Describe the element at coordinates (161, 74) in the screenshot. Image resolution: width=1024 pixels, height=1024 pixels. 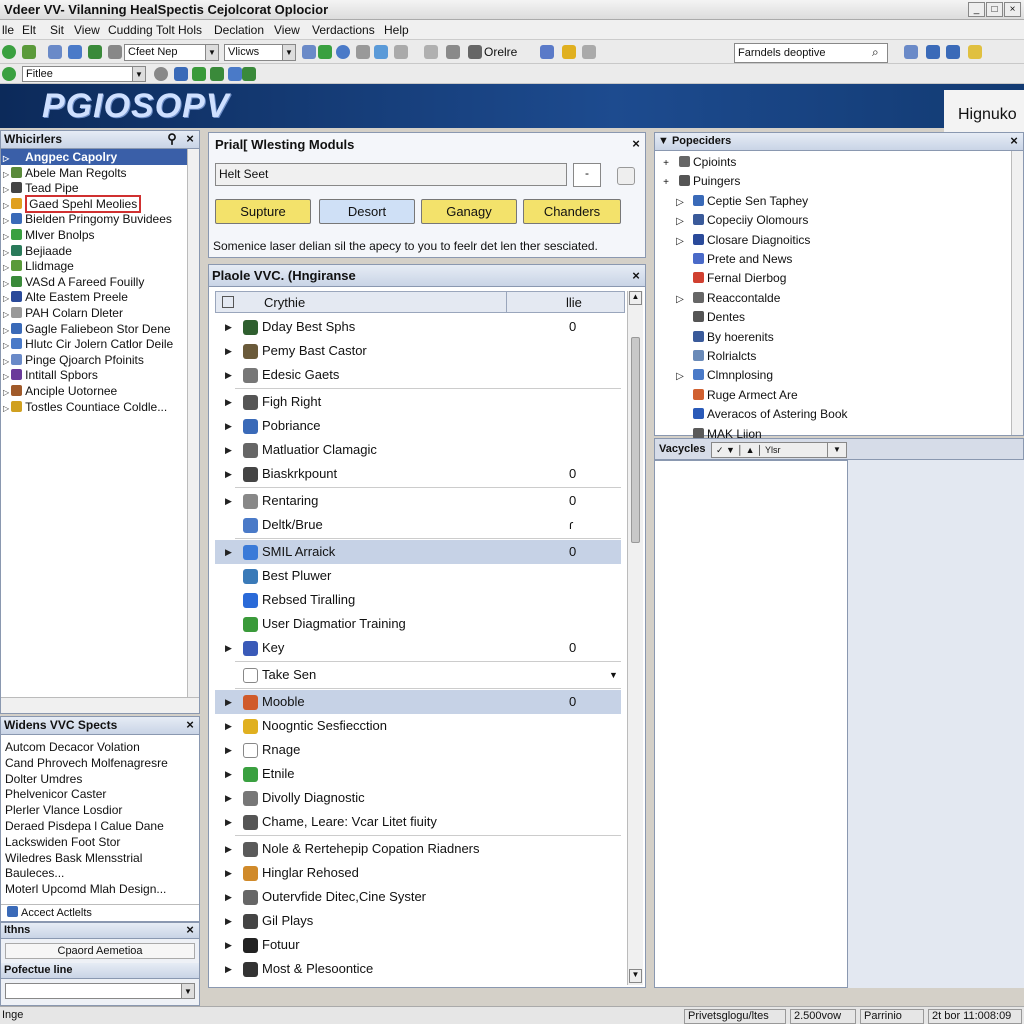
I see `clock-icon` at that location.